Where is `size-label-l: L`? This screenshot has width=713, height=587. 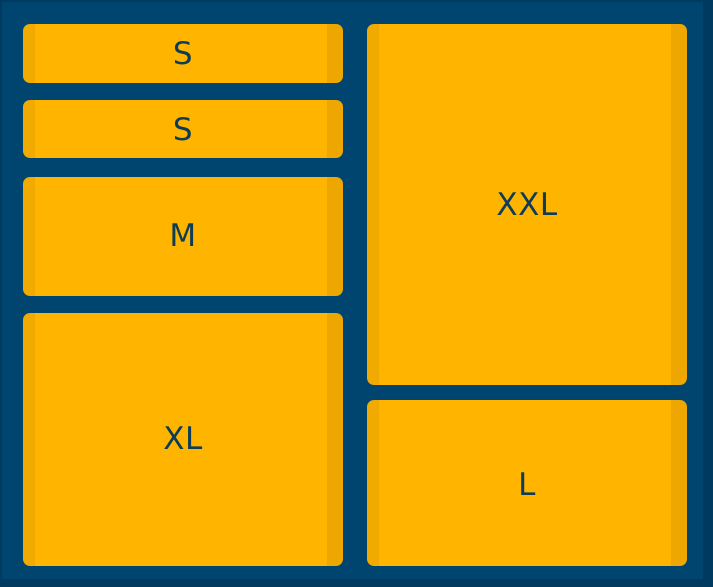 size-label-l: L is located at coordinates (527, 484).